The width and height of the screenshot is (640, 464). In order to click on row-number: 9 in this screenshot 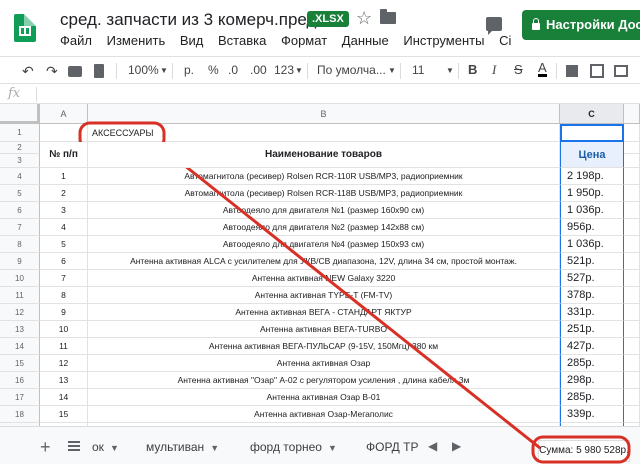, I will do `click(20, 261)`.